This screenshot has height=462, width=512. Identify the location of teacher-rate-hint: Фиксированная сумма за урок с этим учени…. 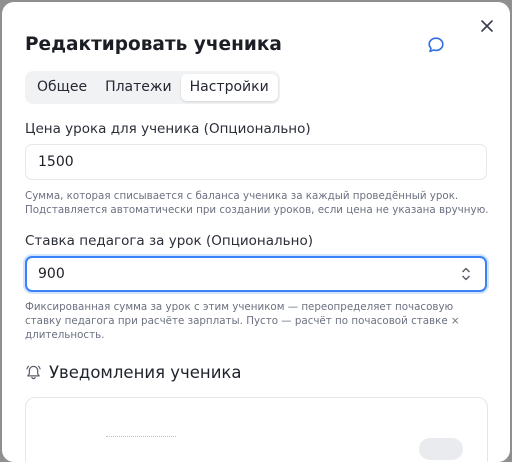
(242, 321).